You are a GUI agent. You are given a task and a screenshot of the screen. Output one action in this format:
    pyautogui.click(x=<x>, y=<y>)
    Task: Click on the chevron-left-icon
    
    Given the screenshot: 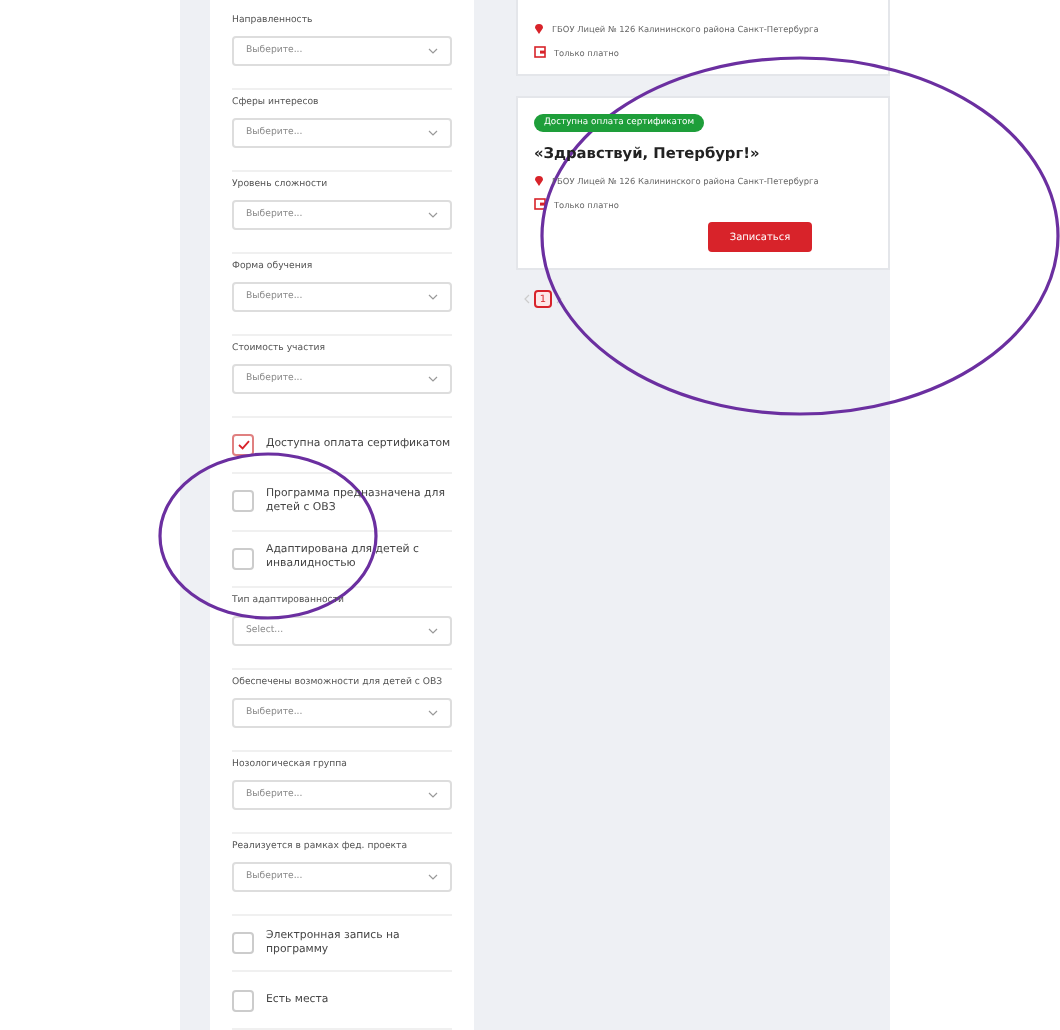 What is the action you would take?
    pyautogui.click(x=527, y=299)
    